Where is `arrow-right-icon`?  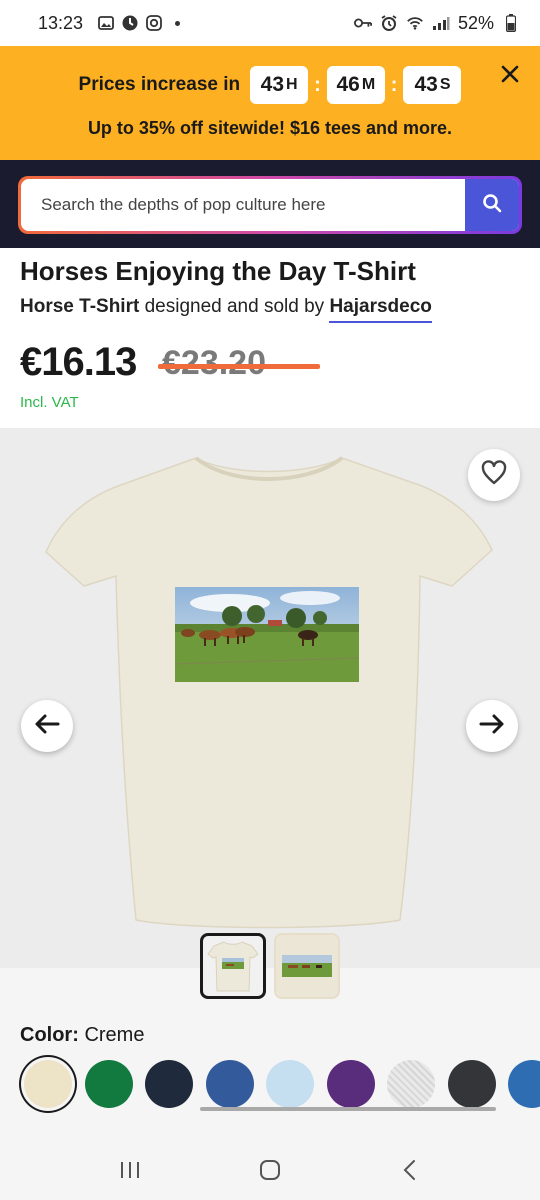 arrow-right-icon is located at coordinates (492, 726).